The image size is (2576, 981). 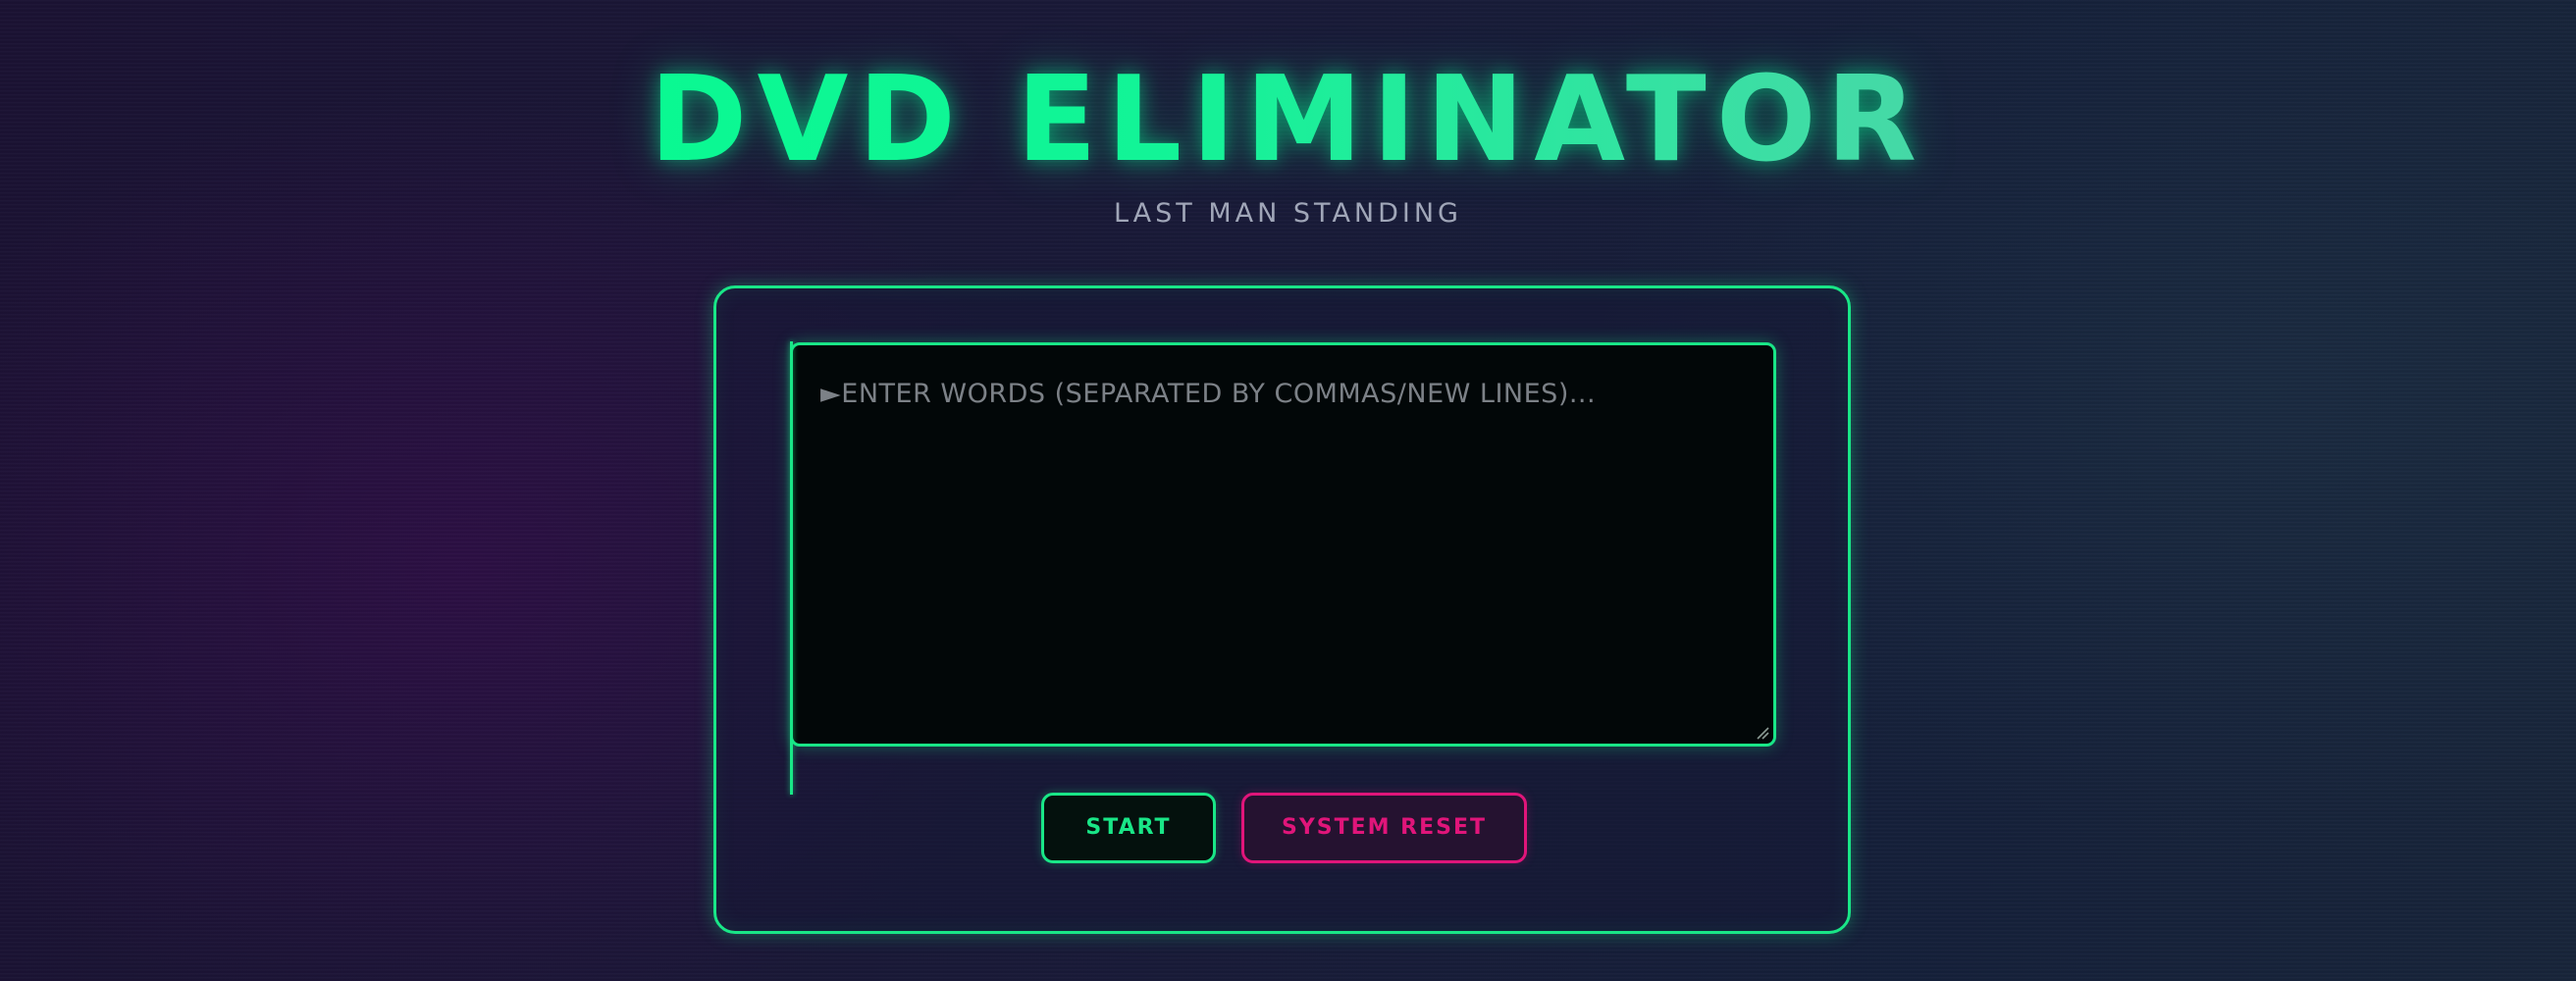 What do you see at coordinates (1288, 213) in the screenshot?
I see `app-subtitle: LAST MAN STANDING` at bounding box center [1288, 213].